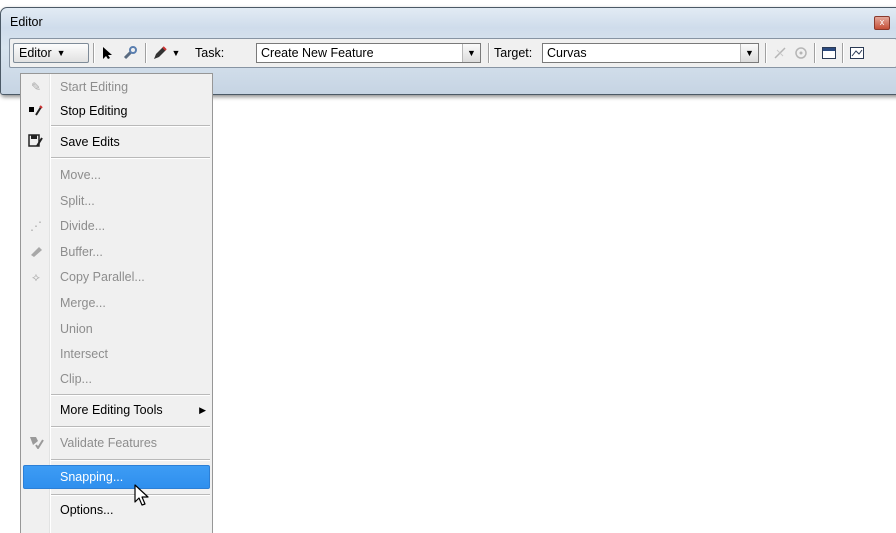  Describe the element at coordinates (513, 53) in the screenshot. I see `target-label: Target:` at that location.